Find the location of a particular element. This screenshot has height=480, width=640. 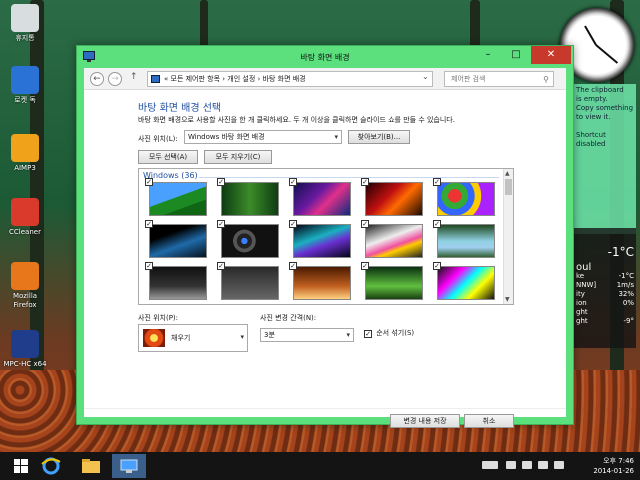

clock-minute-hand is located at coordinates (607, 54).